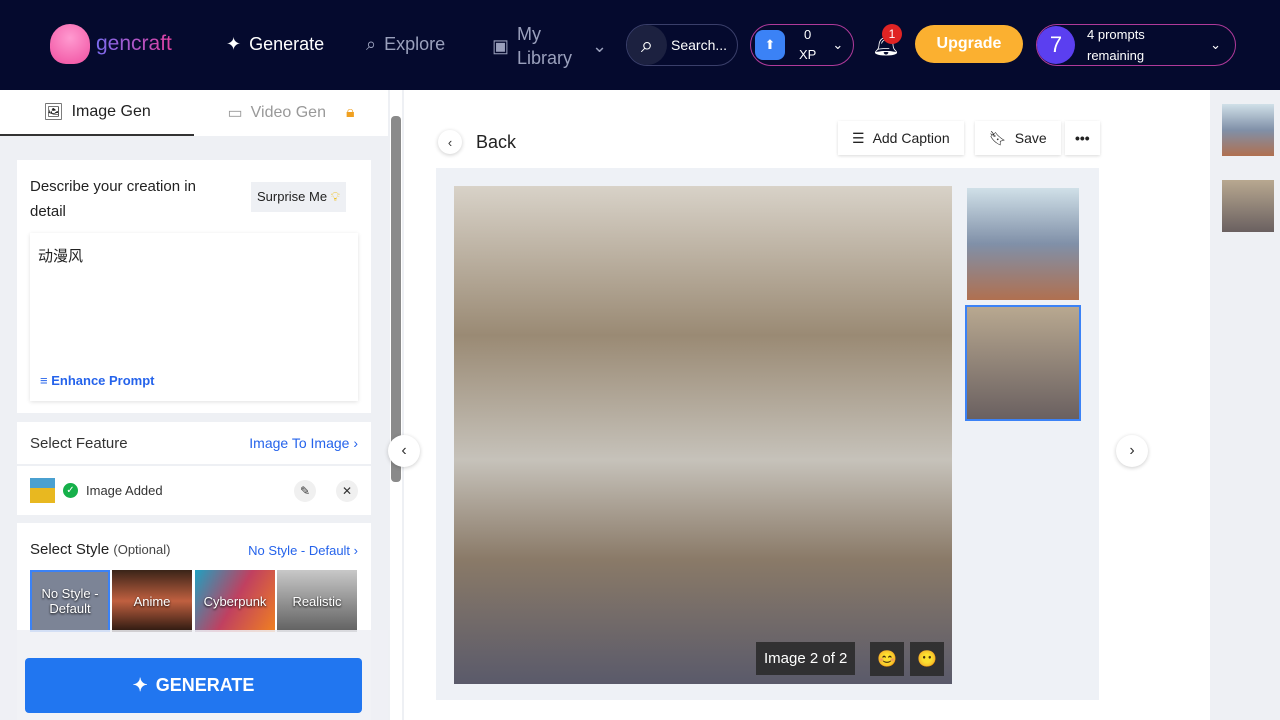 The width and height of the screenshot is (1280, 720). What do you see at coordinates (405, 44) in the screenshot?
I see `nav-explore: ⌕ Explore` at bounding box center [405, 44].